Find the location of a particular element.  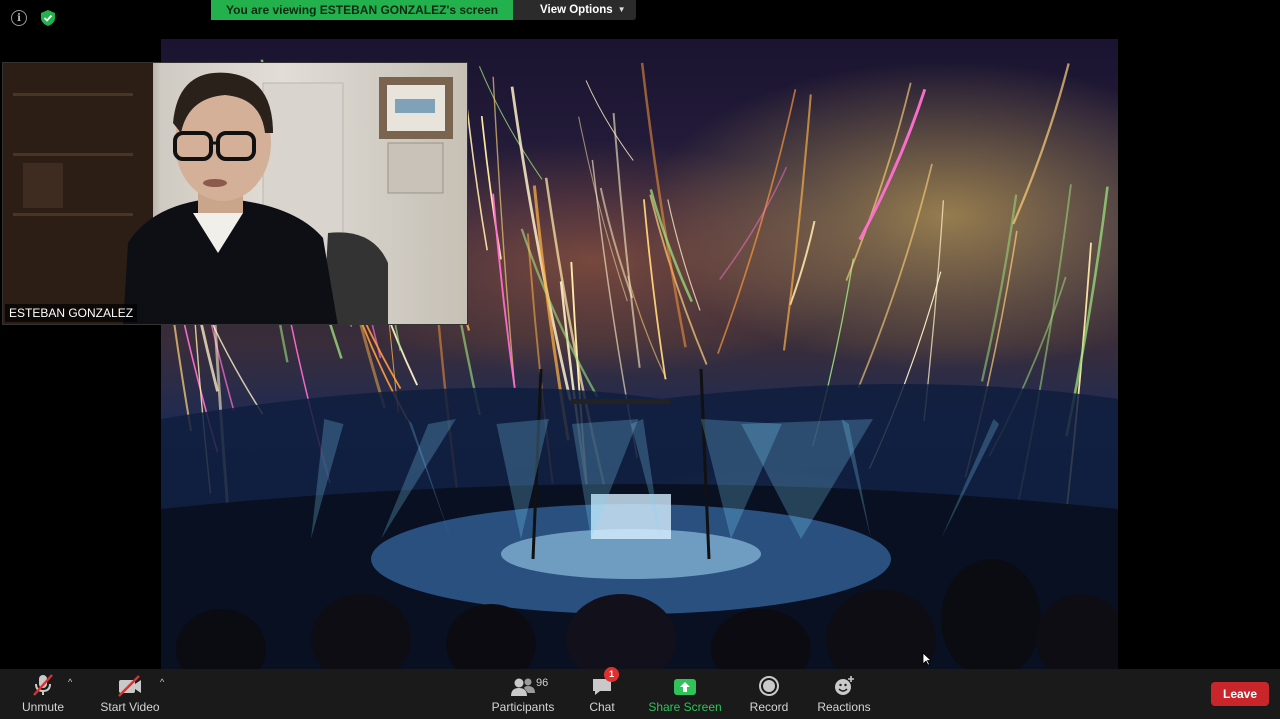

start-video-button: Start Video is located at coordinates (130, 694).